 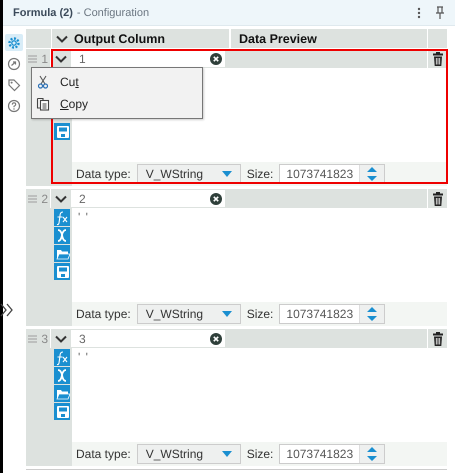 I want to click on menu-item: Copy, so click(x=117, y=104).